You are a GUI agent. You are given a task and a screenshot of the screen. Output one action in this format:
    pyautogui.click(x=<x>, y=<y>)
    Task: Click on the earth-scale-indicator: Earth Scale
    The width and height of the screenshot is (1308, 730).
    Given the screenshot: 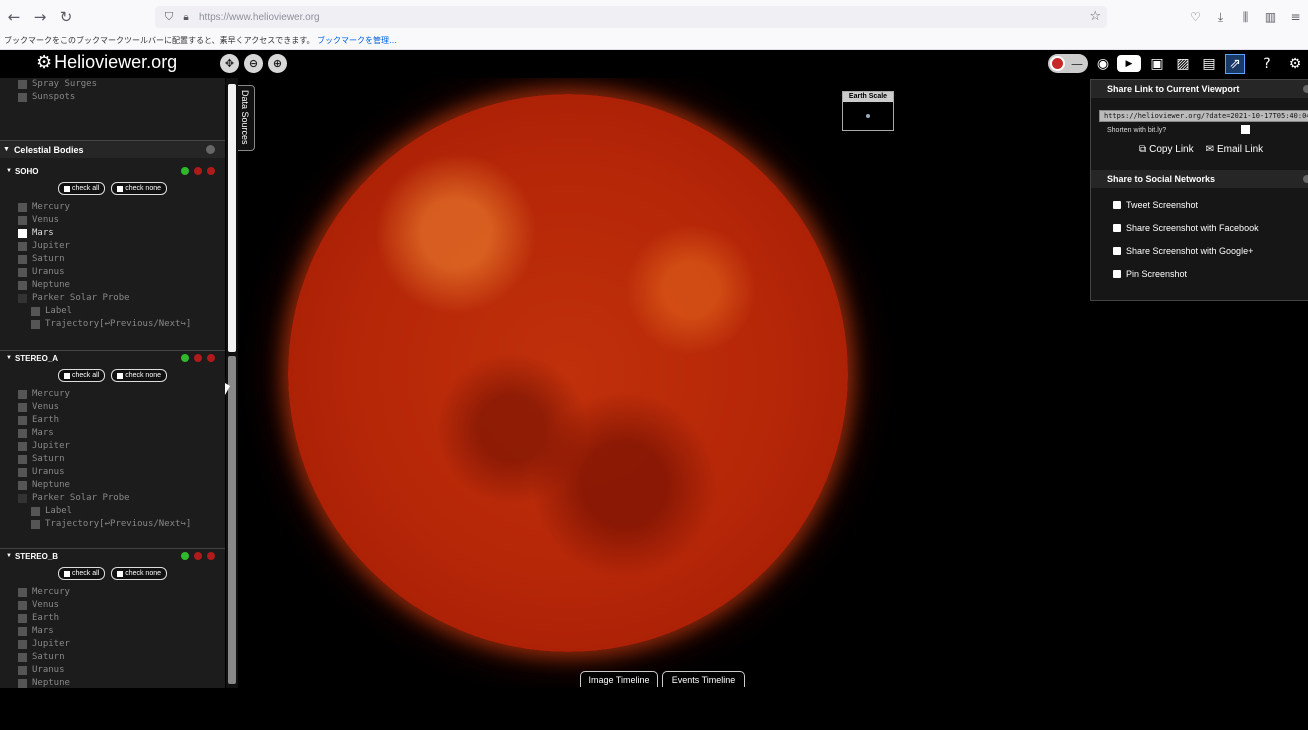 What is the action you would take?
    pyautogui.click(x=868, y=111)
    